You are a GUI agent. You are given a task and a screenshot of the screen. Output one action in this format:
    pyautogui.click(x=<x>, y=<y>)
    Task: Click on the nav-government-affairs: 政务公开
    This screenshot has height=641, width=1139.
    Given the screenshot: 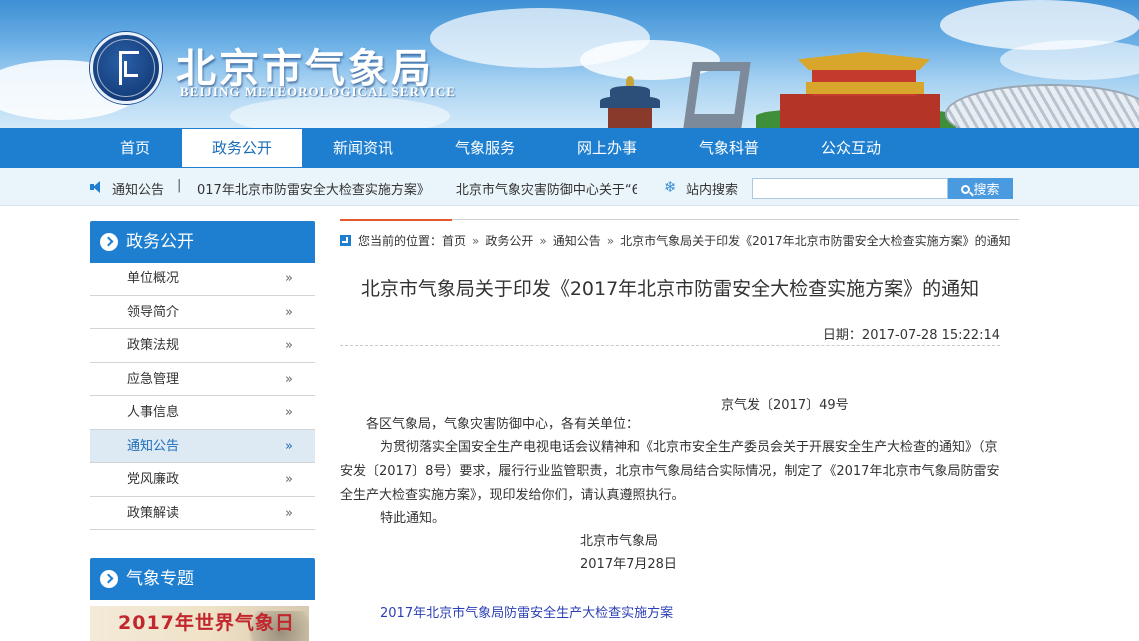 What is the action you would take?
    pyautogui.click(x=242, y=148)
    